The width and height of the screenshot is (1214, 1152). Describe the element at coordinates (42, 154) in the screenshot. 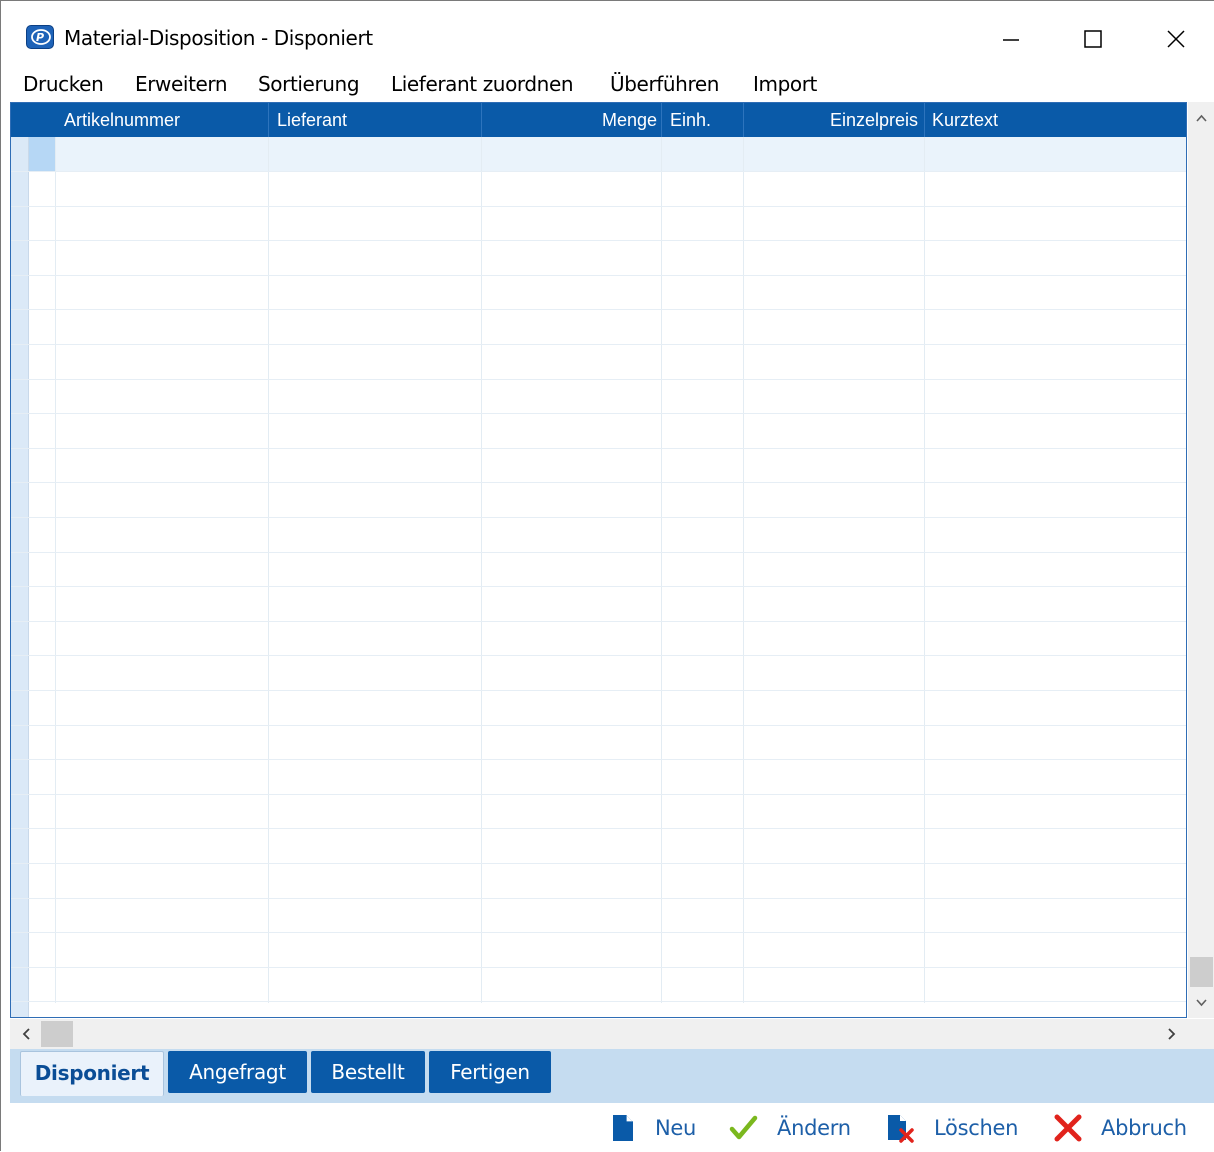

I see `selected-row-indicator` at that location.